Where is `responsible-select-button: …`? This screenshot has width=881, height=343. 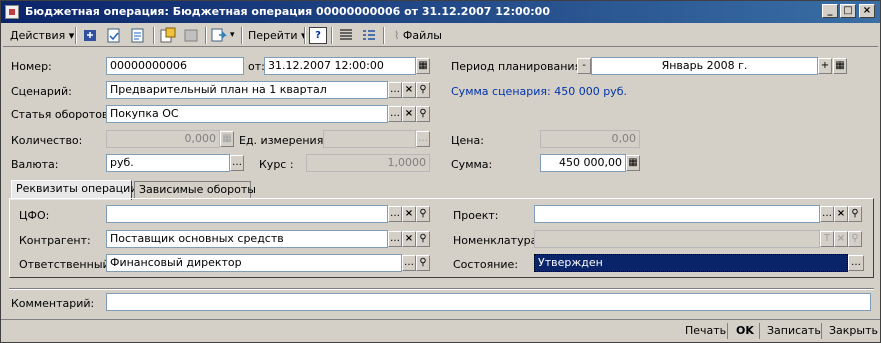
responsible-select-button: … is located at coordinates (409, 263).